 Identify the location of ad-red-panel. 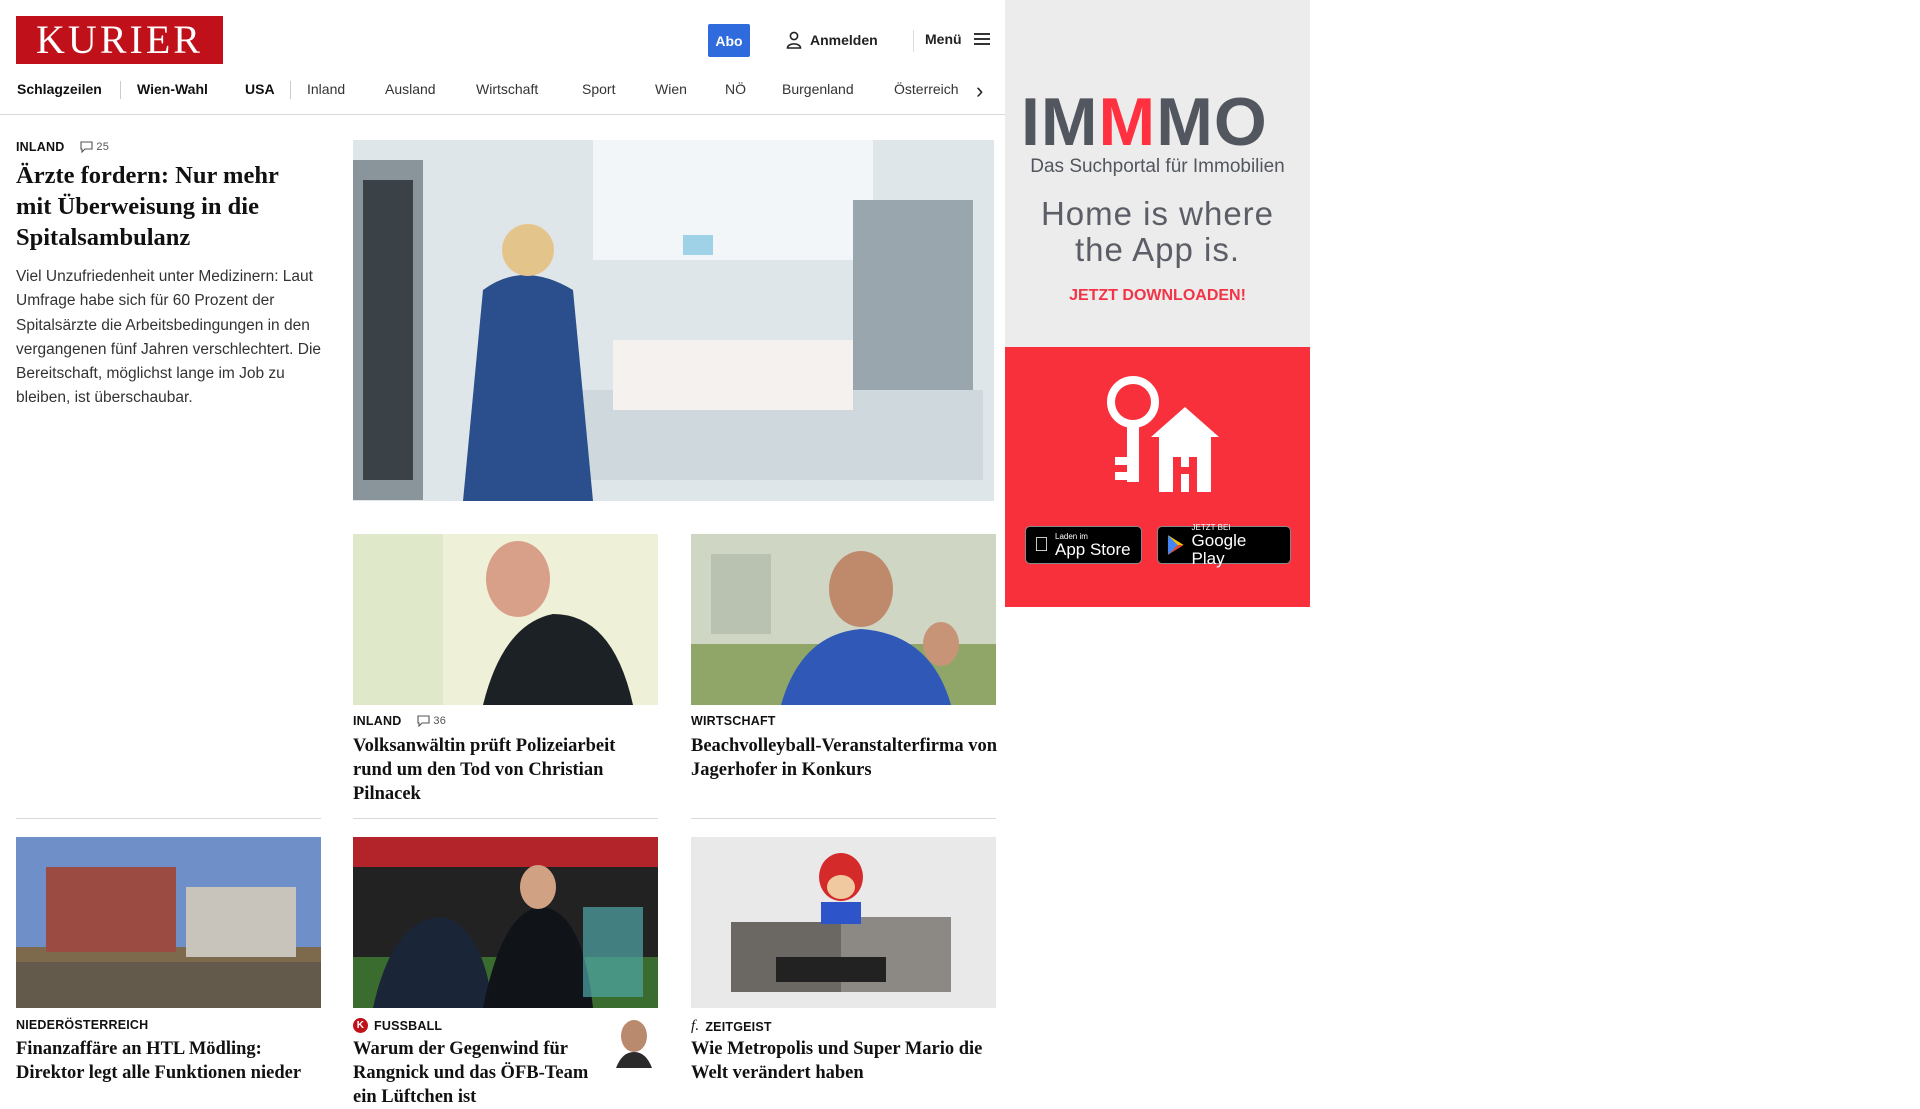
(1157, 477).